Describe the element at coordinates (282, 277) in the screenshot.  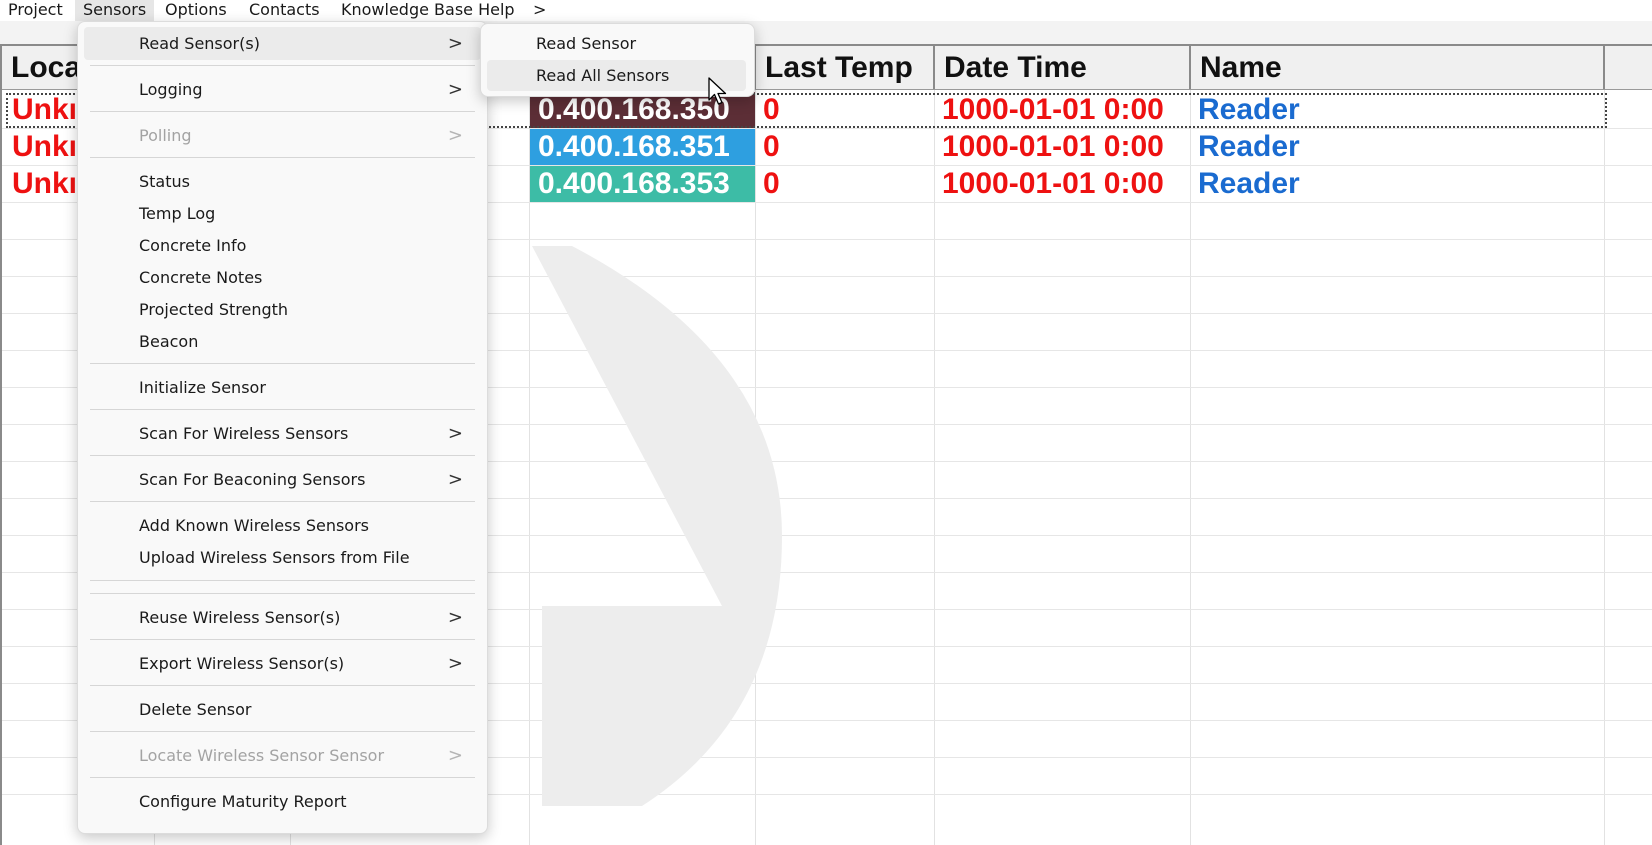
I see `menu-item-concrete-notes: Concrete Notes` at that location.